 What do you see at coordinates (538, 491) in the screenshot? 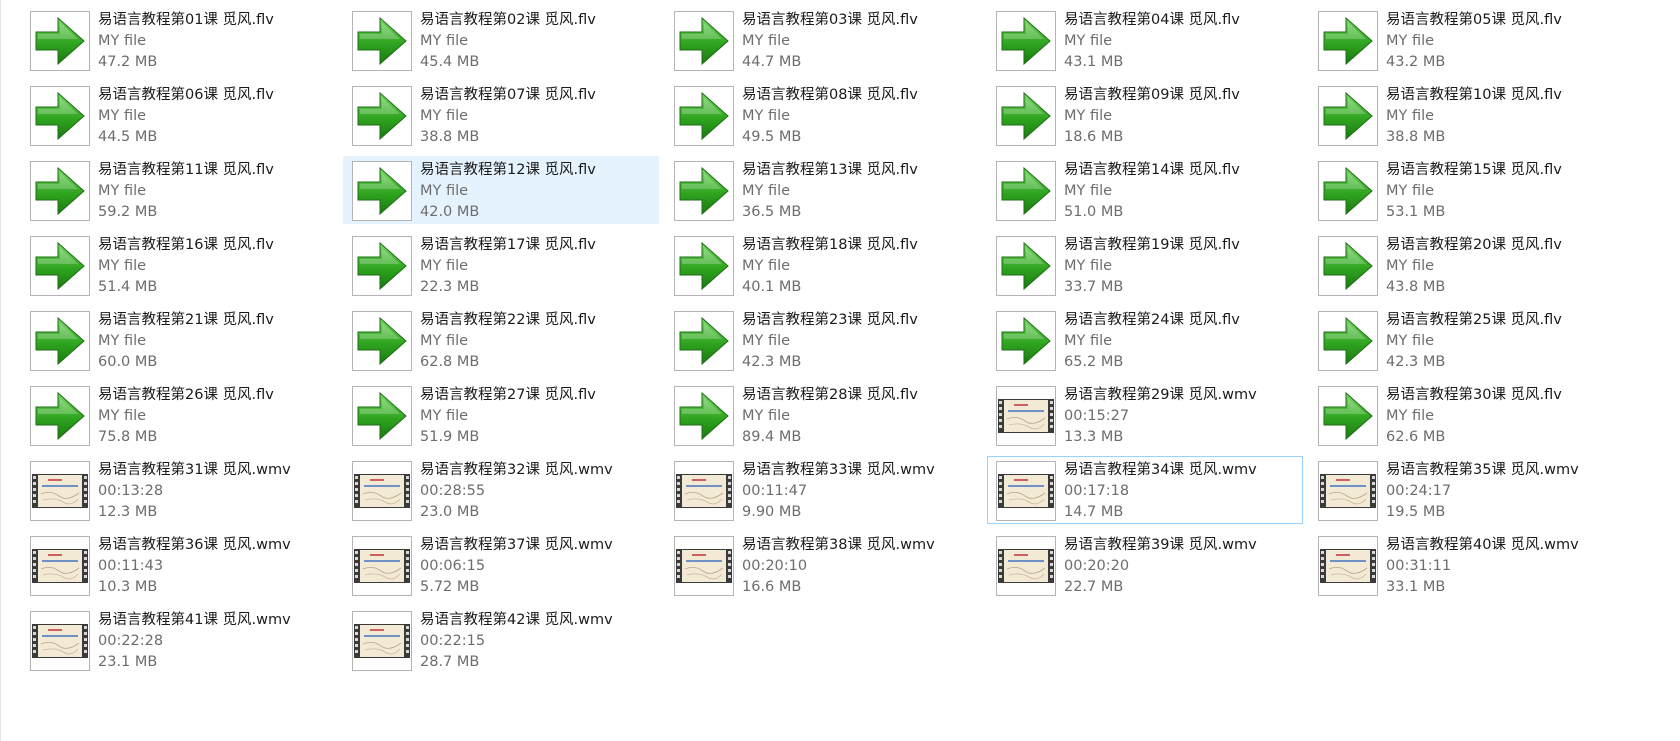
I see `file-details: 易语言教程第32课 觅风.wmv 00:28:55 23.0 MB` at bounding box center [538, 491].